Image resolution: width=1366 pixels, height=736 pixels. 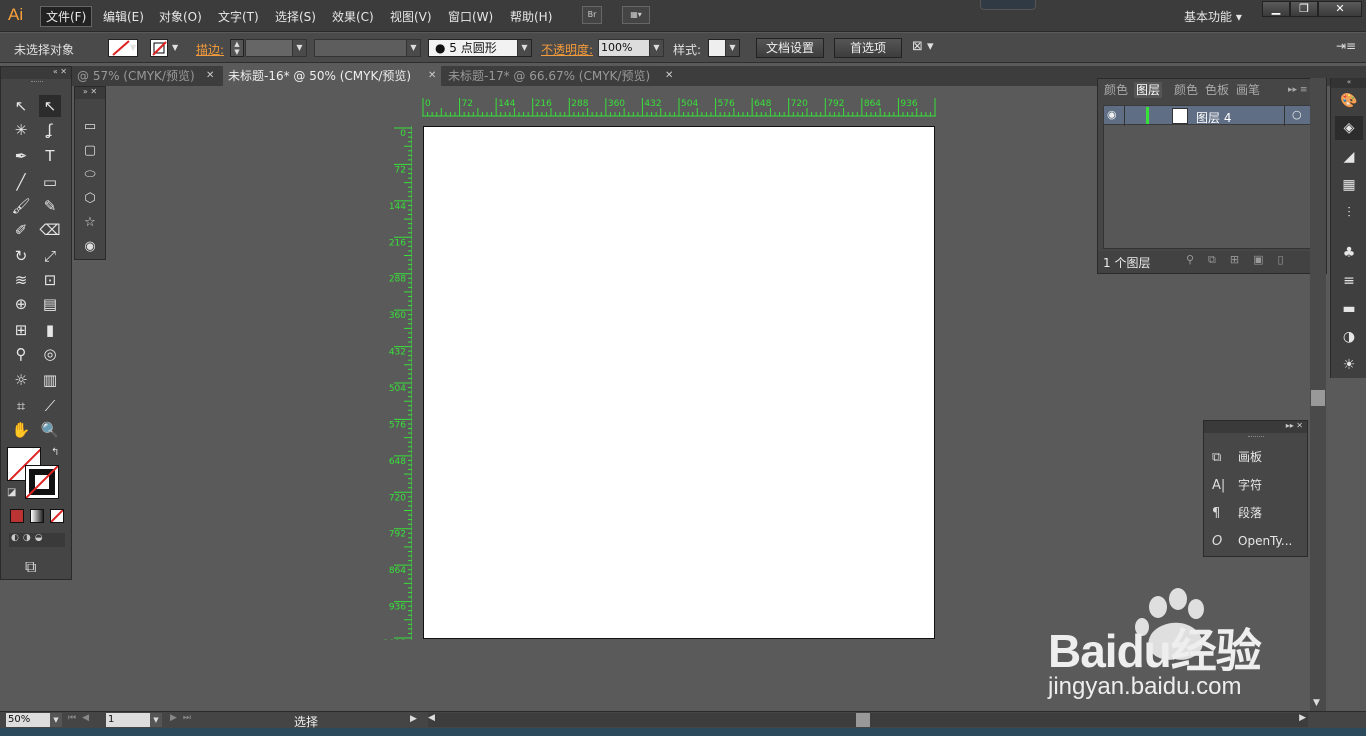 I want to click on preferences-button: 首选项, so click(x=868, y=48).